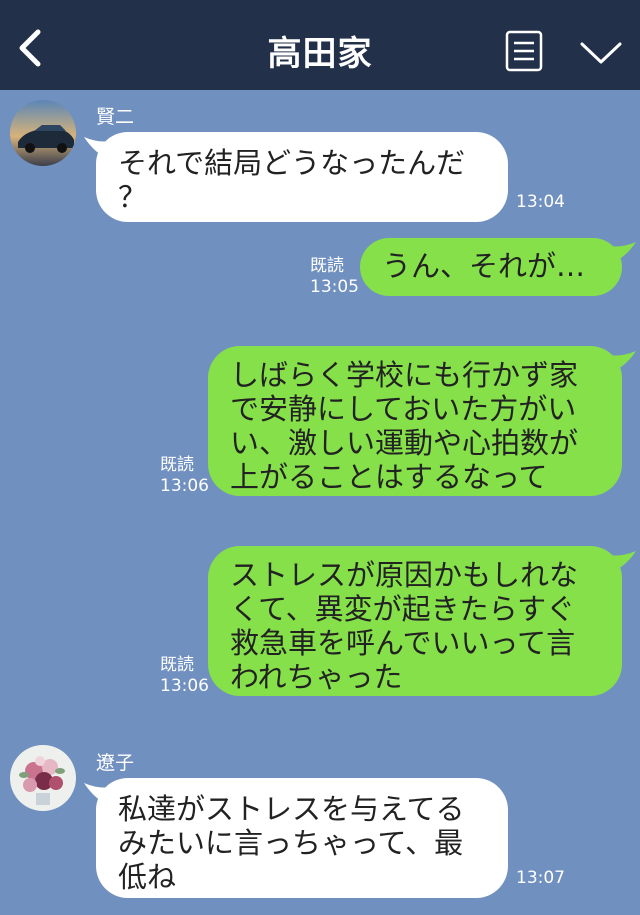 The height and width of the screenshot is (915, 640). What do you see at coordinates (302, 177) in the screenshot?
I see `message-bubble-incoming: それで結局どうなったんだ ？` at bounding box center [302, 177].